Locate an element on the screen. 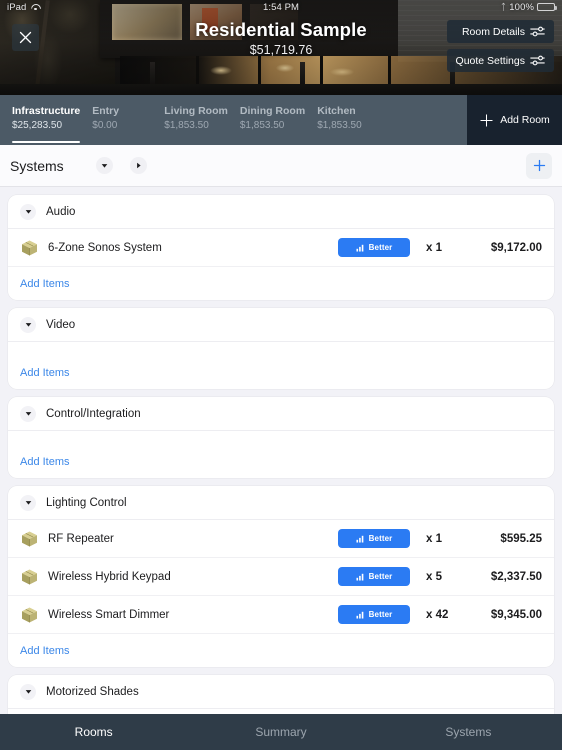  line-item-price: $2,337.50 is located at coordinates (516, 576).